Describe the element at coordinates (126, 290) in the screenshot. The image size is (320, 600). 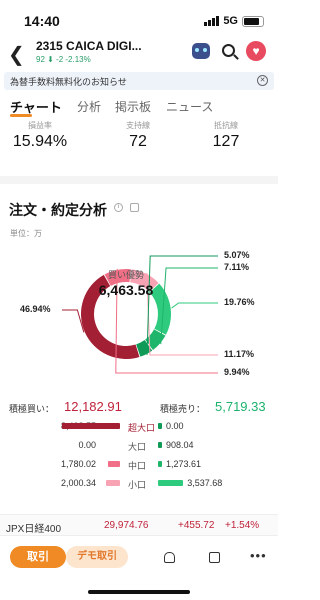
I see `donut-center-value: 6,463.58` at that location.